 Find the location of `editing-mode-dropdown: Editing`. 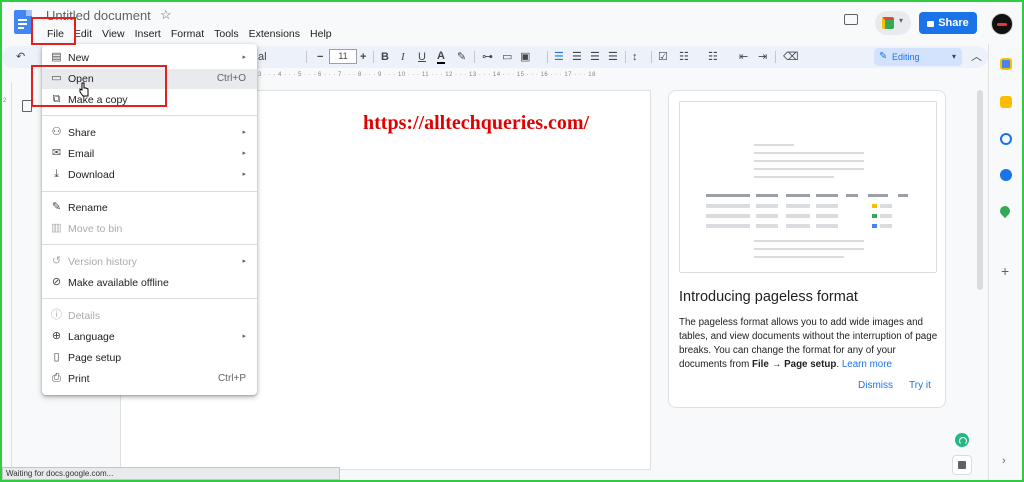

editing-mode-dropdown: Editing is located at coordinates (918, 57).